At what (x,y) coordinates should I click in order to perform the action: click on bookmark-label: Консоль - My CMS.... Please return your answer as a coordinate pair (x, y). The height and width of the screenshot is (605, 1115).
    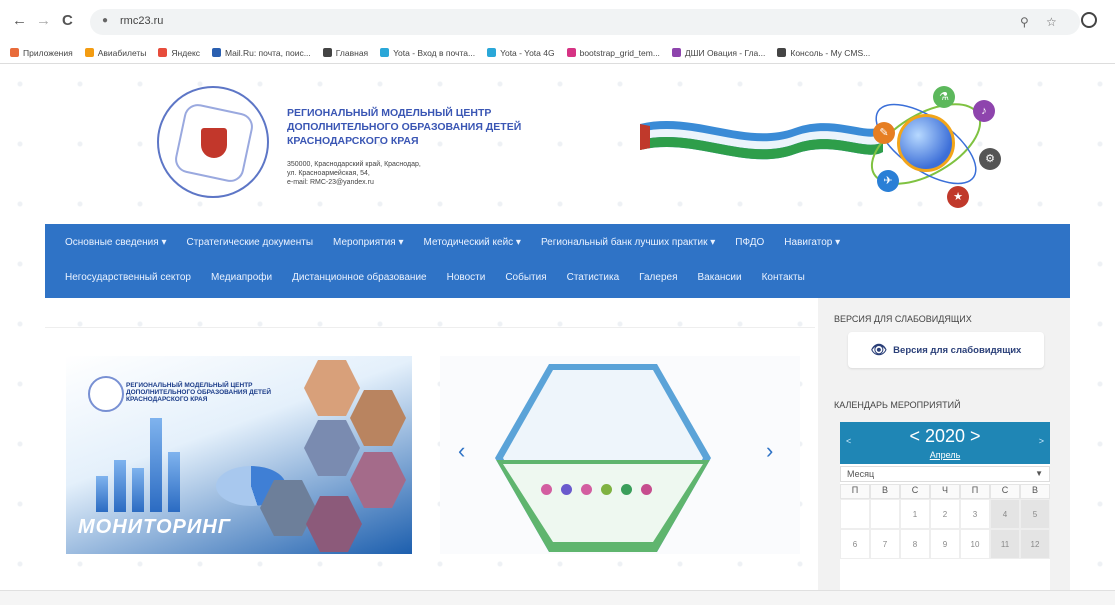
    Looking at the image, I should click on (830, 52).